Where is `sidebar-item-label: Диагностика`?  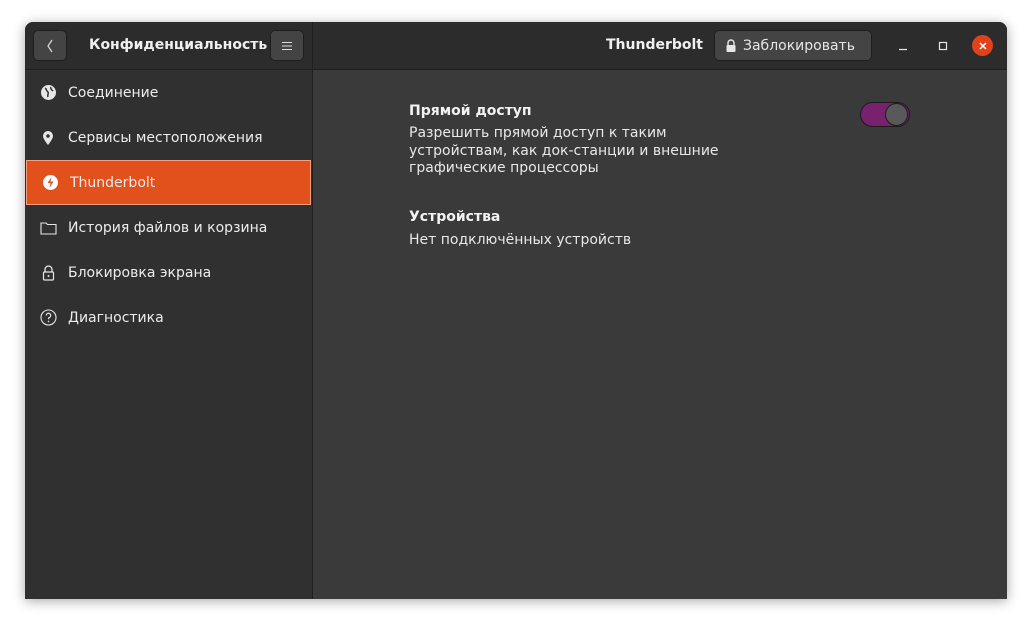 sidebar-item-label: Диагностика is located at coordinates (116, 317).